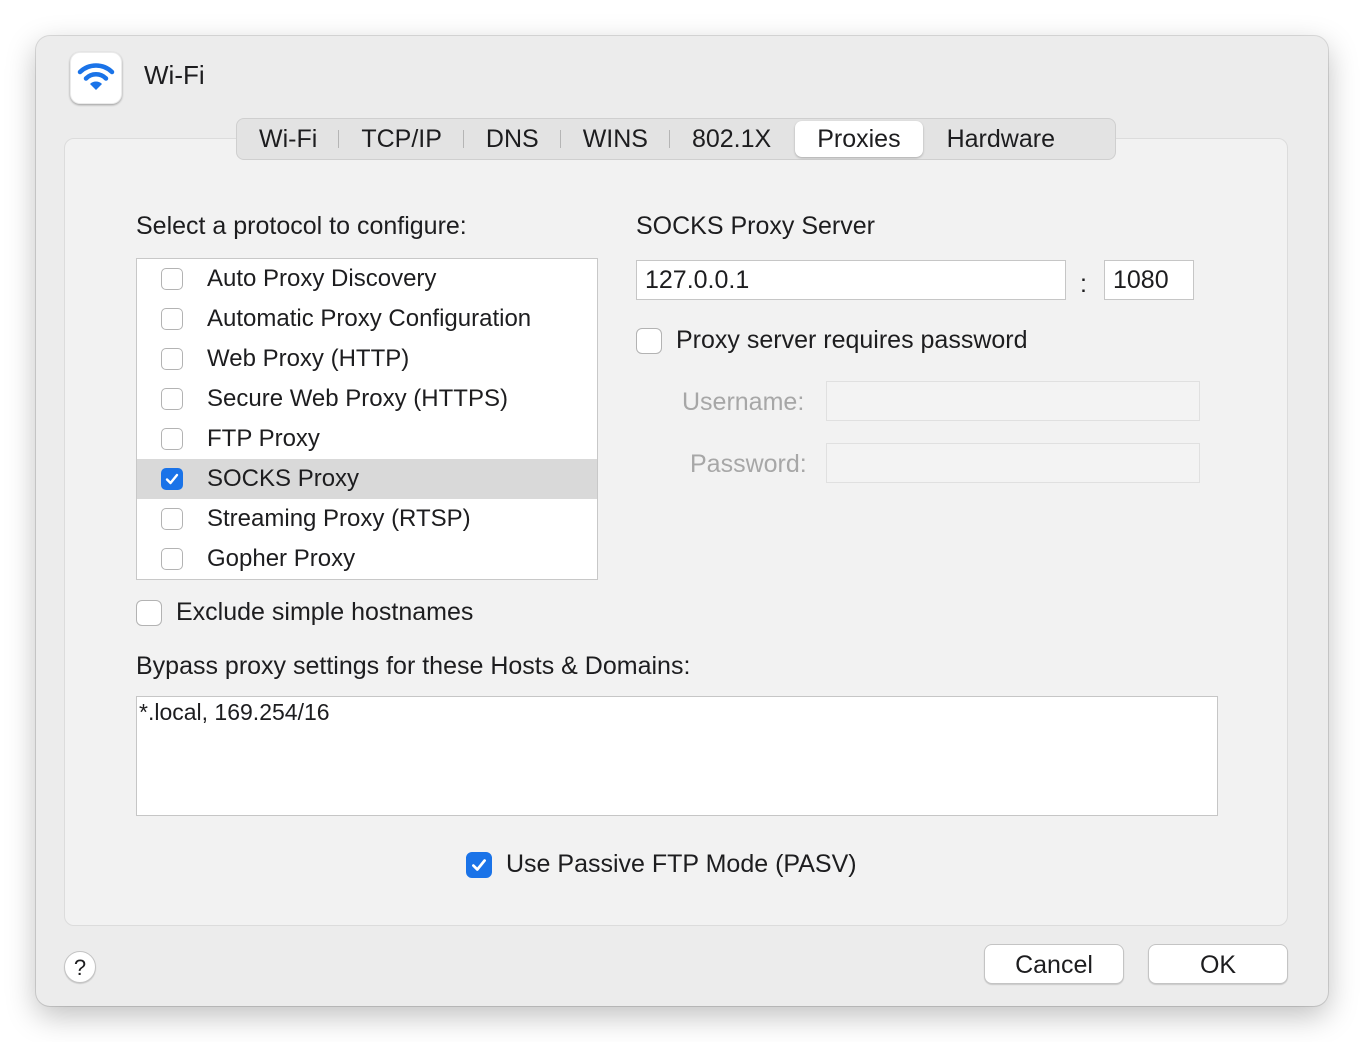 The width and height of the screenshot is (1366, 1042). I want to click on passive-ftp-option: Use Passive FTP Mode (PASV), so click(661, 864).